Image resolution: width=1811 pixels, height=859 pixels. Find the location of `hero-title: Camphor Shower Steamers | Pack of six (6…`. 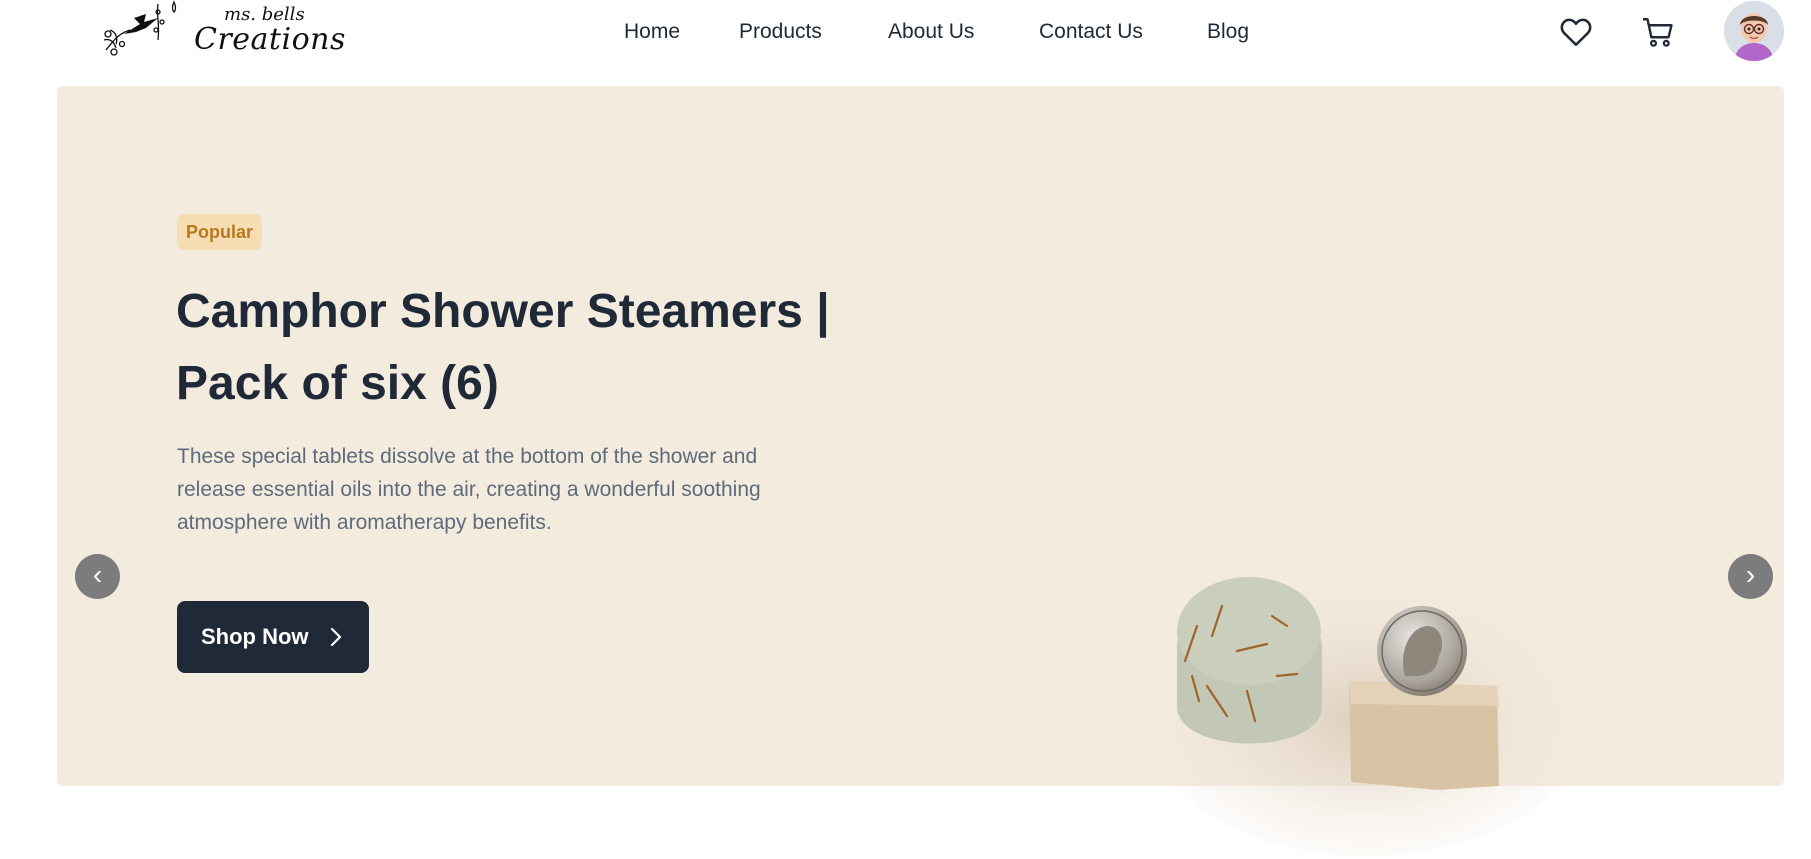

hero-title: Camphor Shower Steamers | Pack of six (6… is located at coordinates (503, 347).